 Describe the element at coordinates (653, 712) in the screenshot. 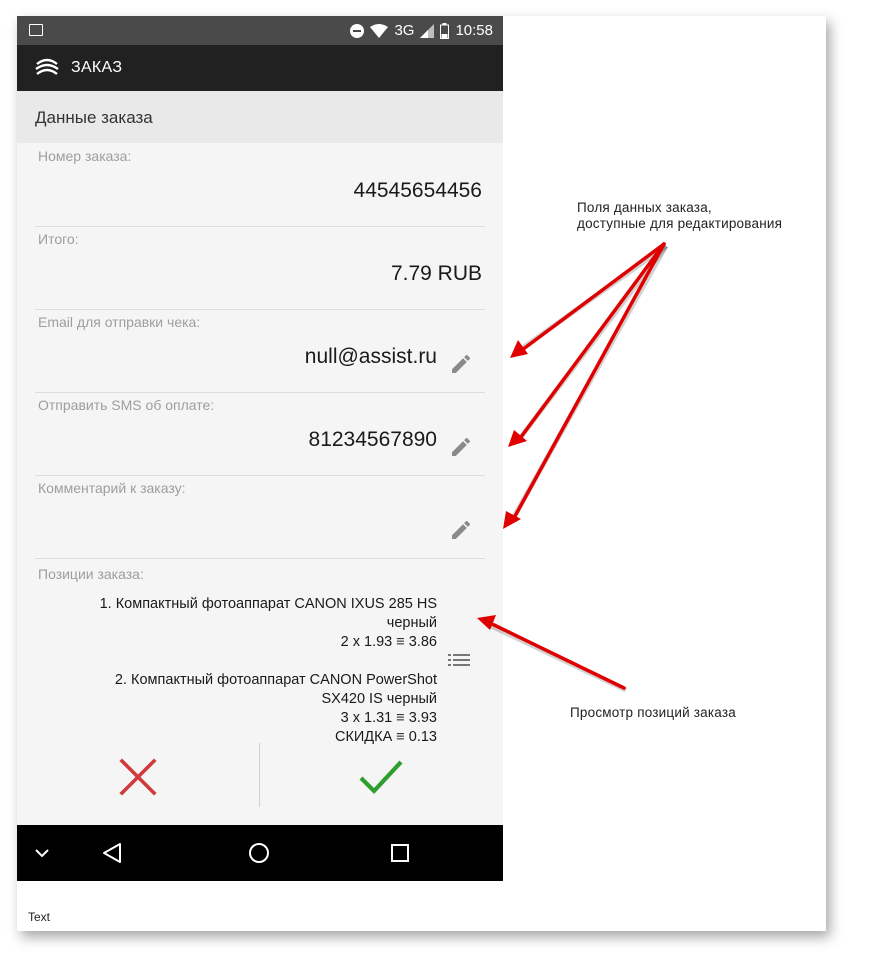

I see `annotation-positions-view: Просмотр позиций заказа` at that location.